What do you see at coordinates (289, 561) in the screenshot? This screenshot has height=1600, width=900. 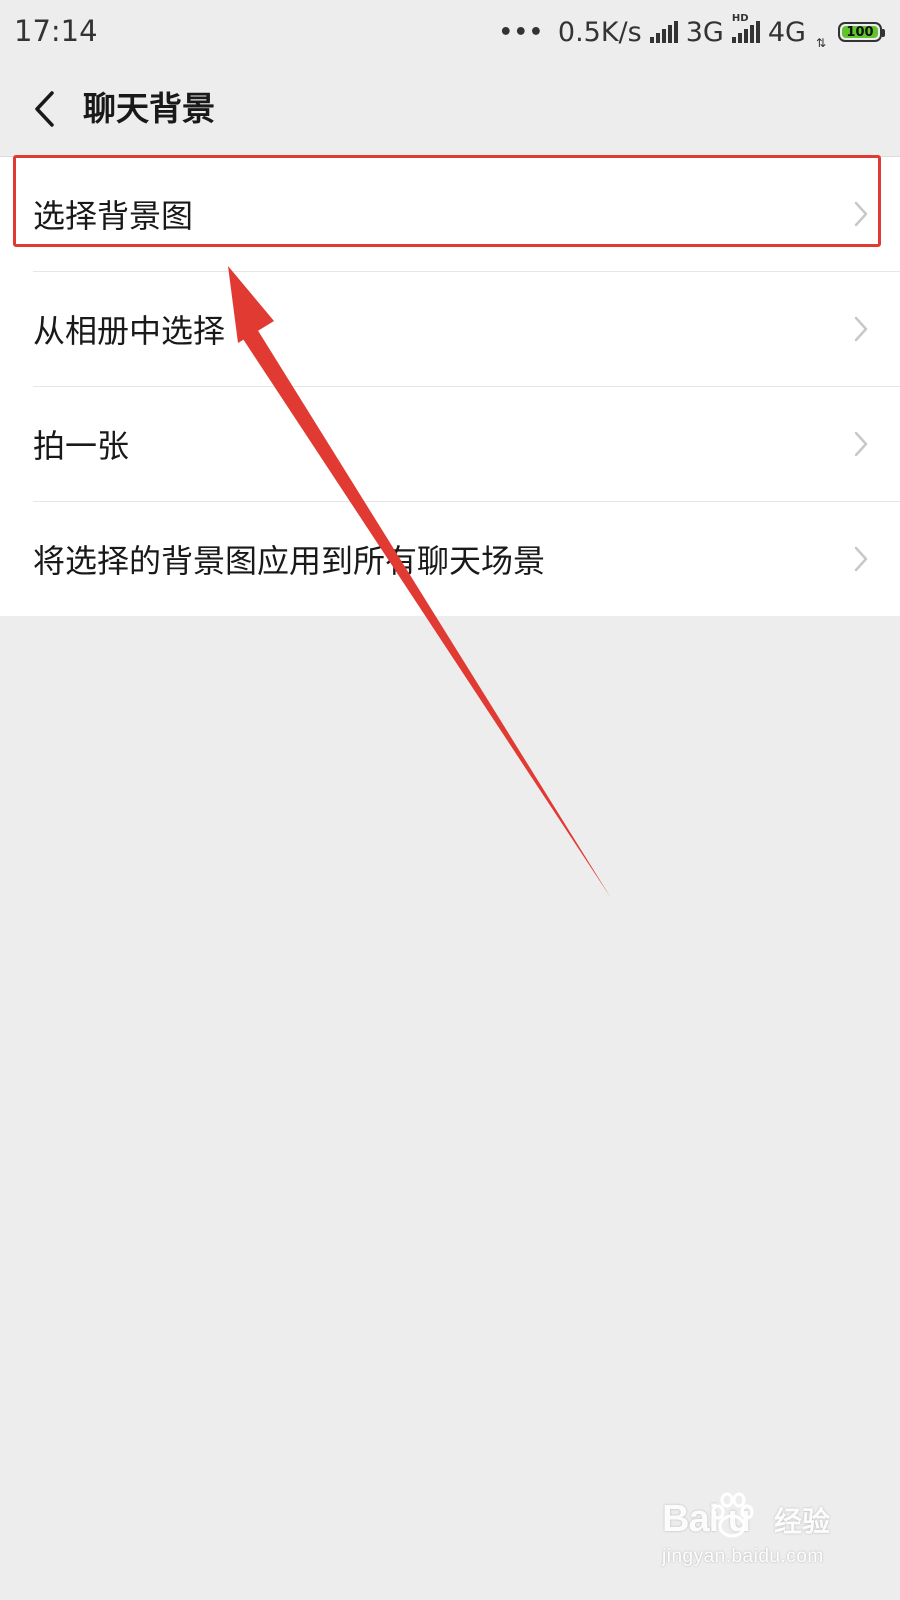 I see `menu-item-label: 将选择的背景图应用到所有聊天场景` at bounding box center [289, 561].